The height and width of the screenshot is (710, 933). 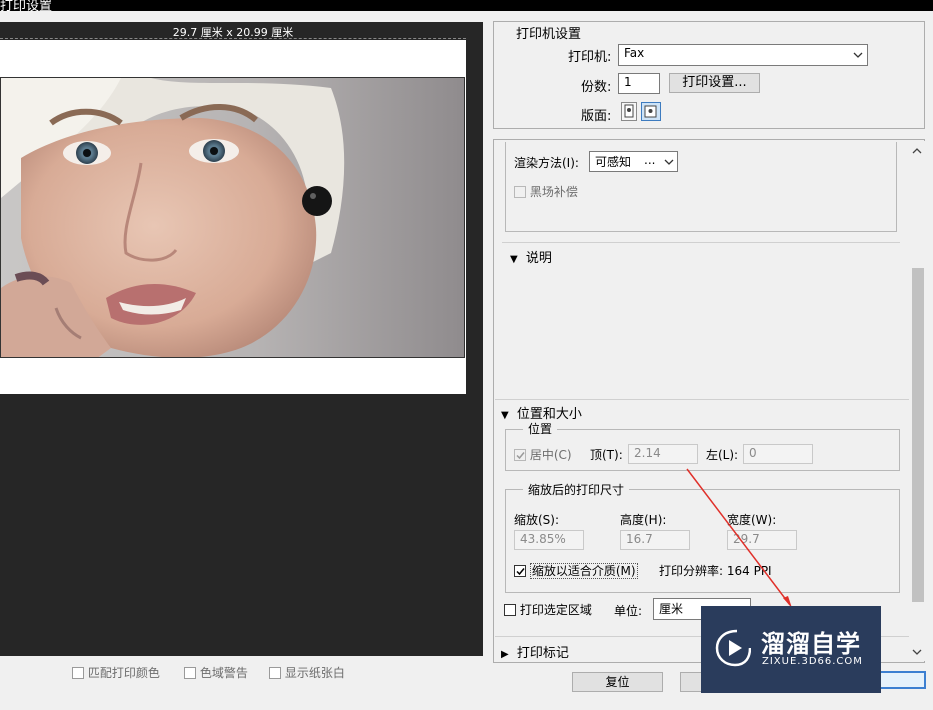 What do you see at coordinates (812, 661) in the screenshot?
I see `watermark-site: ZIXUE.3D66.COM` at bounding box center [812, 661].